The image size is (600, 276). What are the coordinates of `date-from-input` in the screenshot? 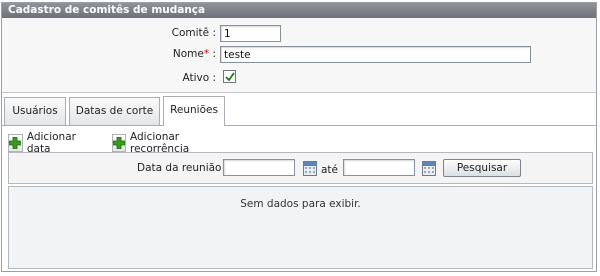 It's located at (259, 167).